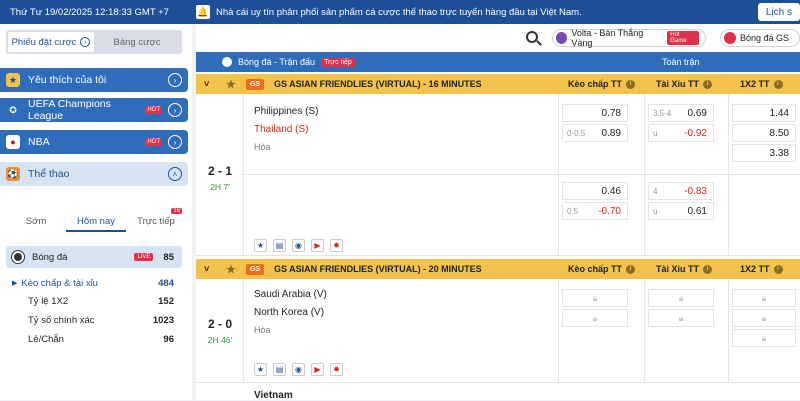  I want to click on match-score: 2 - 1, so click(219, 171).